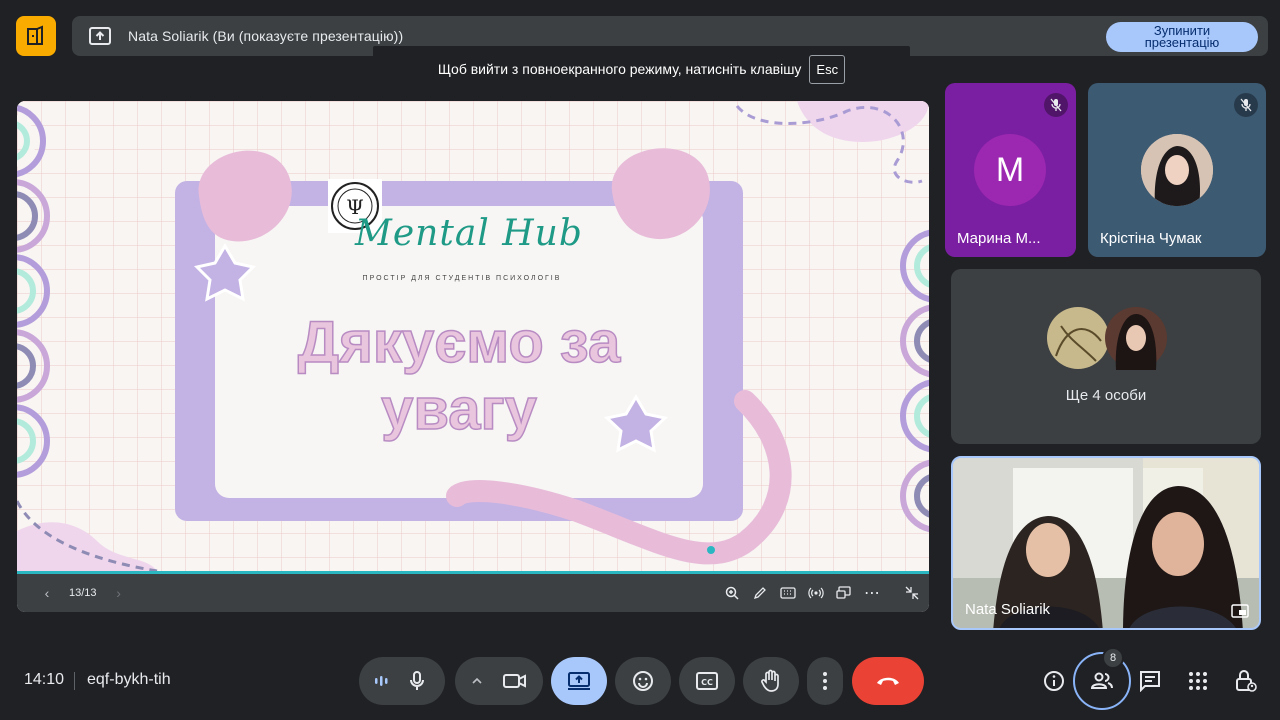 The image size is (1280, 720). I want to click on more-actions-button, so click(825, 681).